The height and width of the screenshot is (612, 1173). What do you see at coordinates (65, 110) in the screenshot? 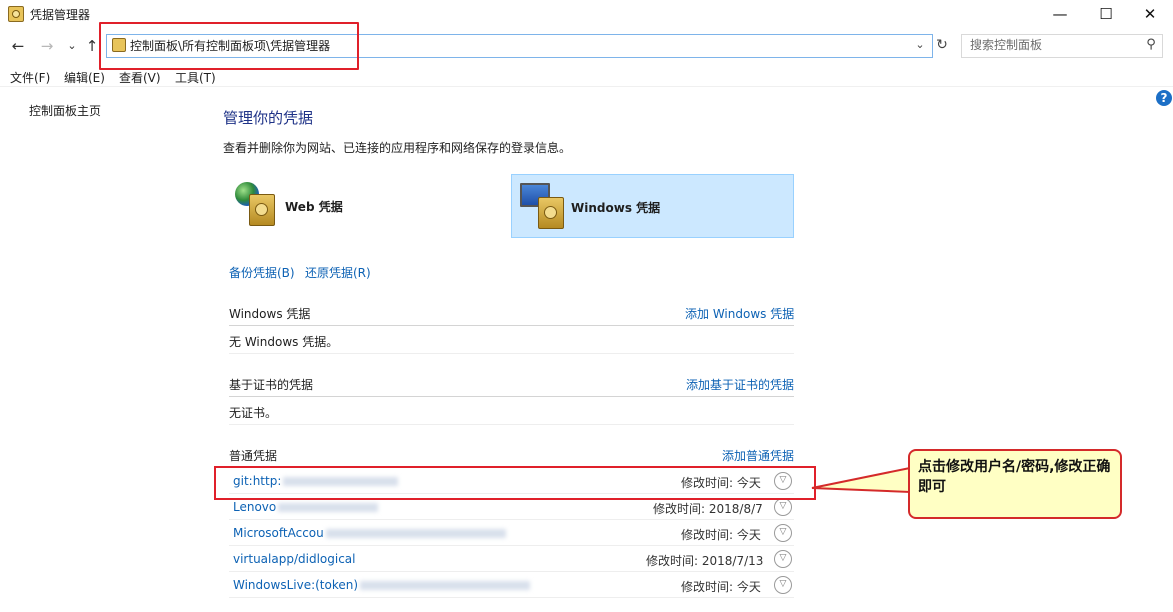
I see `control-panel-home-link: 控制面板主页` at bounding box center [65, 110].